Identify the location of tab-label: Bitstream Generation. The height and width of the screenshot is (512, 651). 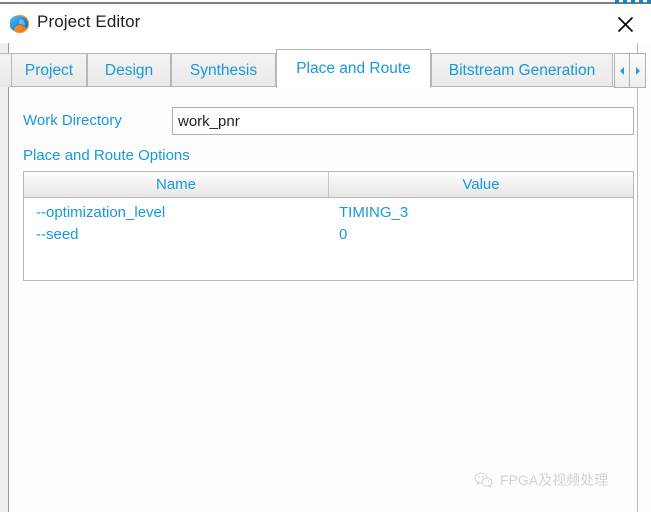
(522, 70).